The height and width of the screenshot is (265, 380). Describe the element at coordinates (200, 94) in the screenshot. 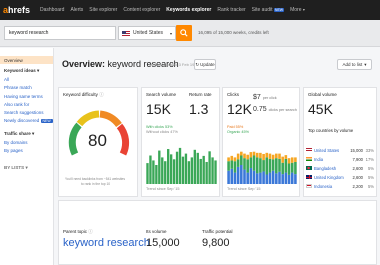

I see `return-rate-label: Return rate` at that location.